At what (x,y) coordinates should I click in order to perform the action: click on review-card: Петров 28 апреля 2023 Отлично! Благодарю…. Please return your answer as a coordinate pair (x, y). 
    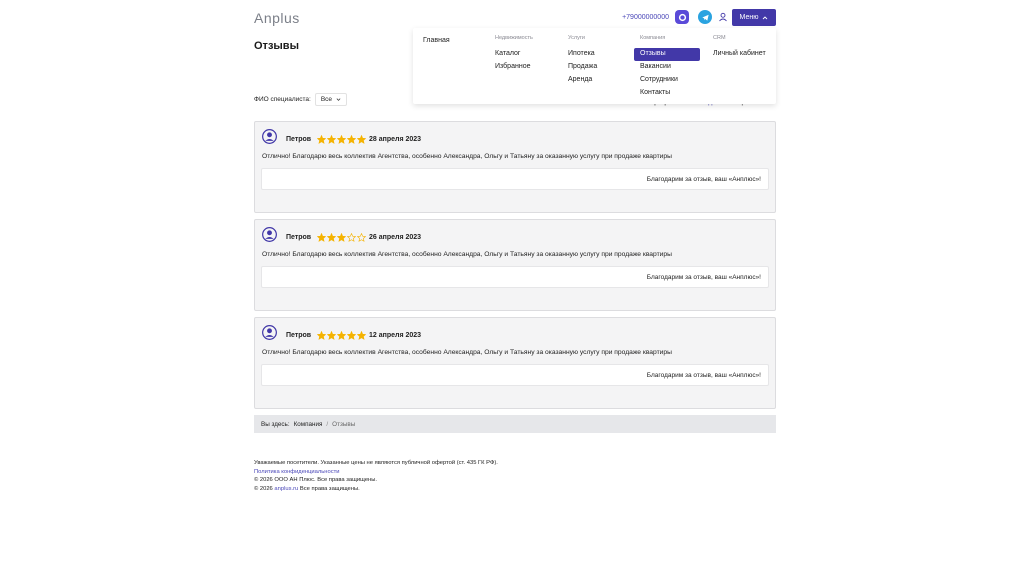
    Looking at the image, I should click on (515, 167).